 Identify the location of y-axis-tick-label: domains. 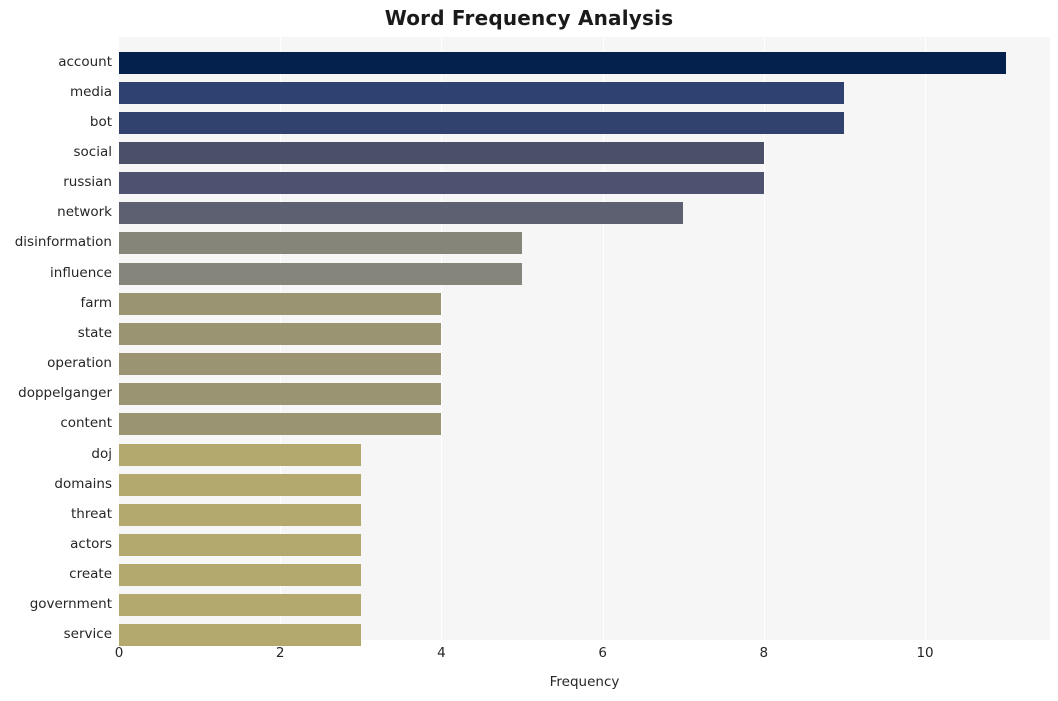
(83, 483).